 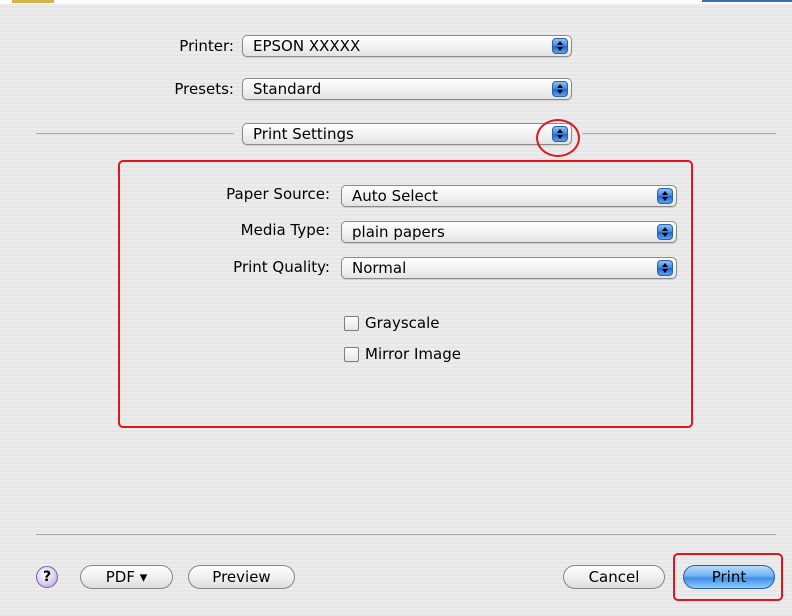 What do you see at coordinates (407, 46) in the screenshot?
I see `printer-popup: EPSON XXXXX` at bounding box center [407, 46].